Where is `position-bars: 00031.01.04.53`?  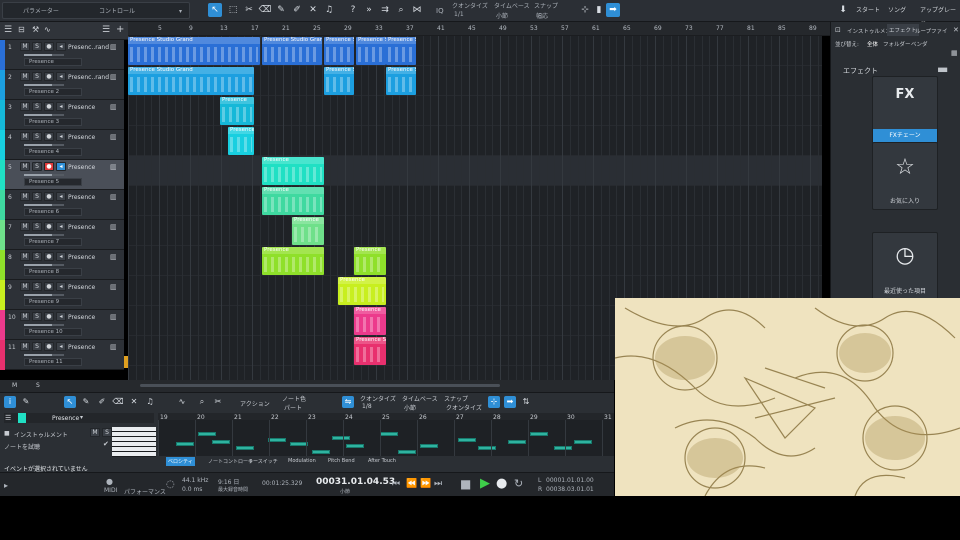 position-bars: 00031.01.04.53 is located at coordinates (355, 482).